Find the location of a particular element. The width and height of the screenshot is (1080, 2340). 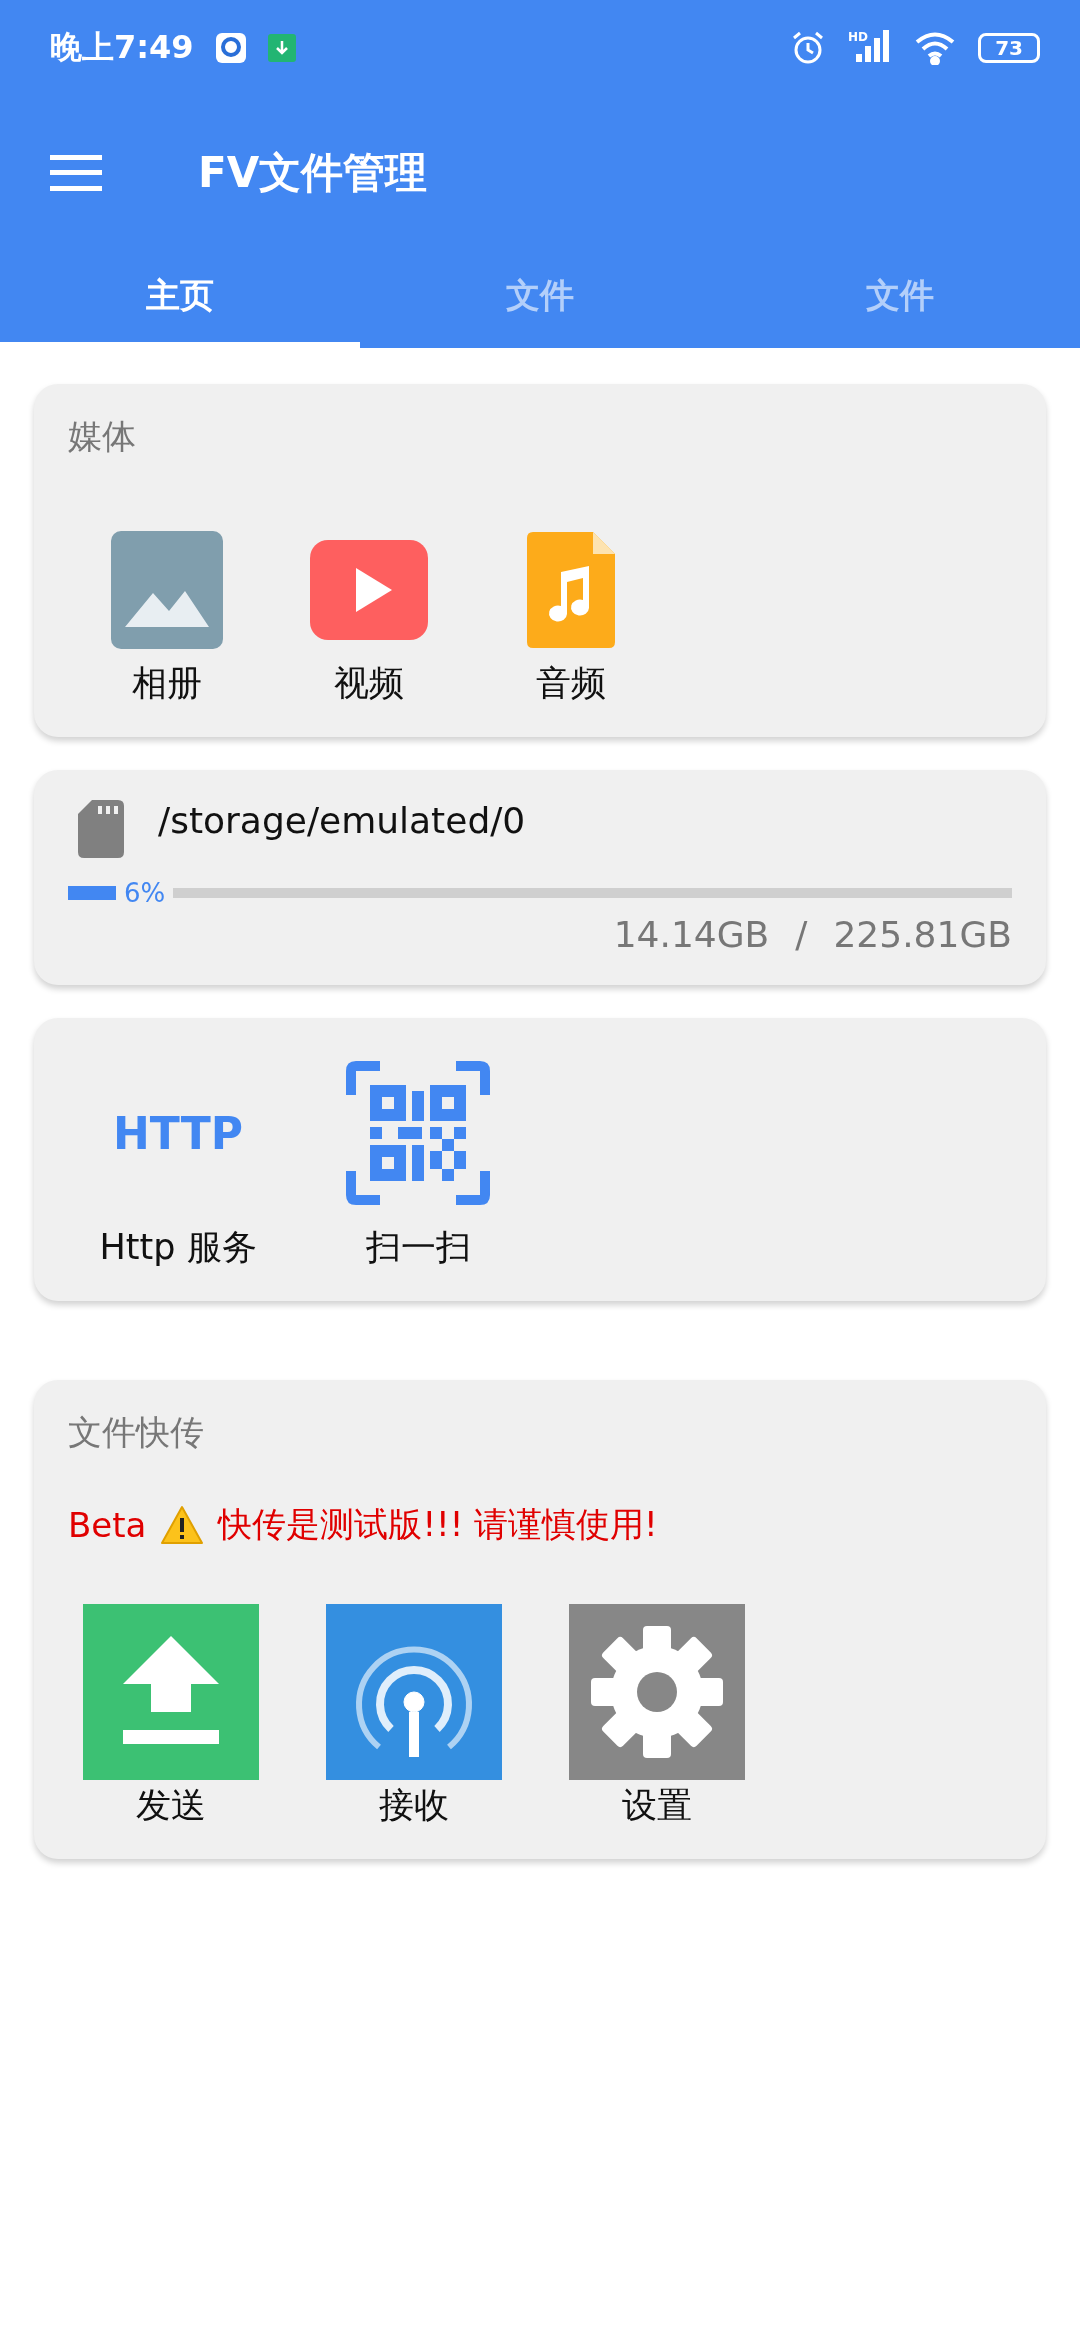

tool-label: Http 服务 is located at coordinates (178, 1247).